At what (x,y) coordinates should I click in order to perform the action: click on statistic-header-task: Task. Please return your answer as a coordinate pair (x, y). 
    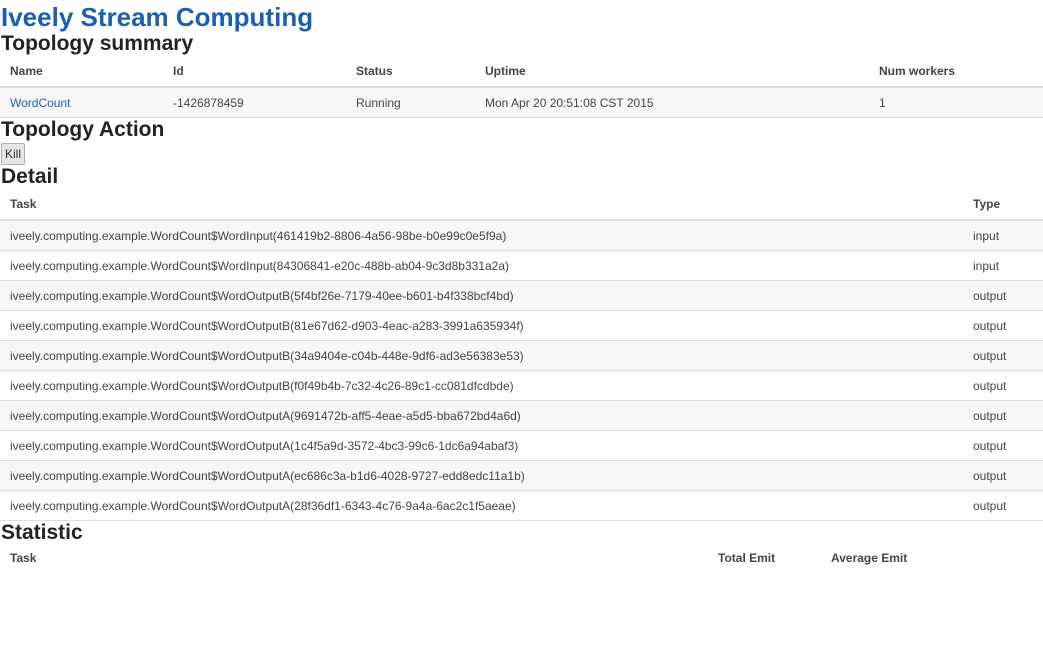
    Looking at the image, I should click on (23, 558).